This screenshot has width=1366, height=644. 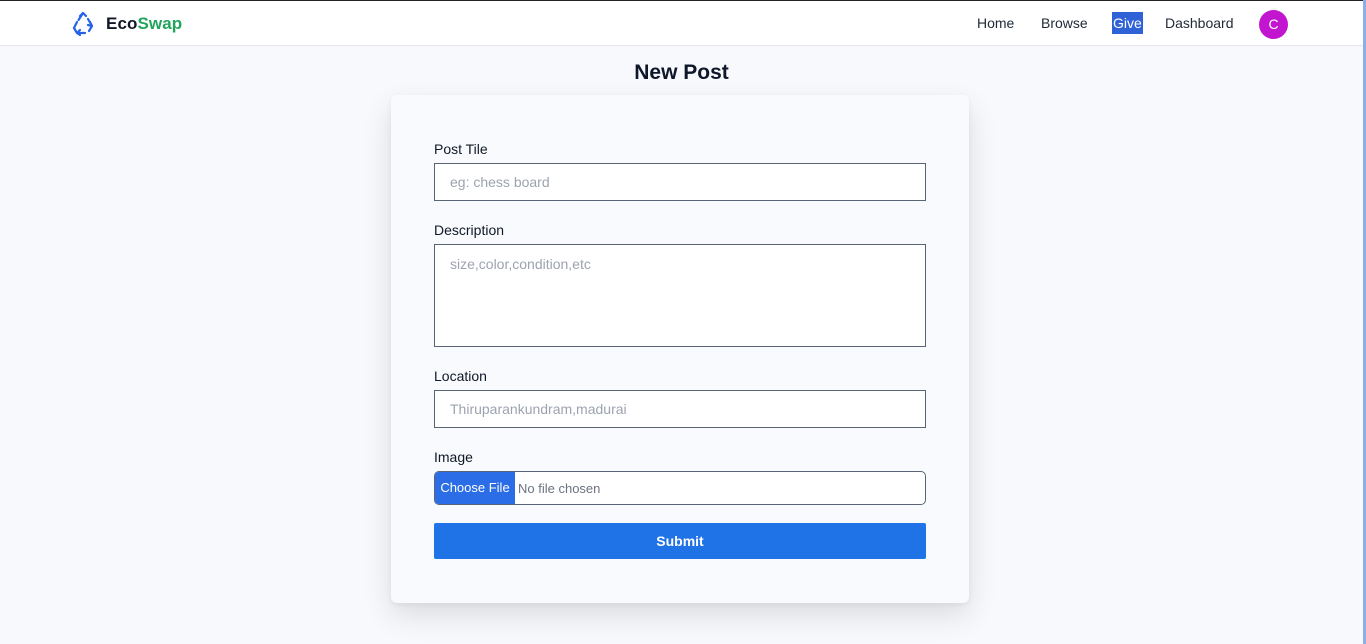 I want to click on location-label: Location, so click(x=460, y=376).